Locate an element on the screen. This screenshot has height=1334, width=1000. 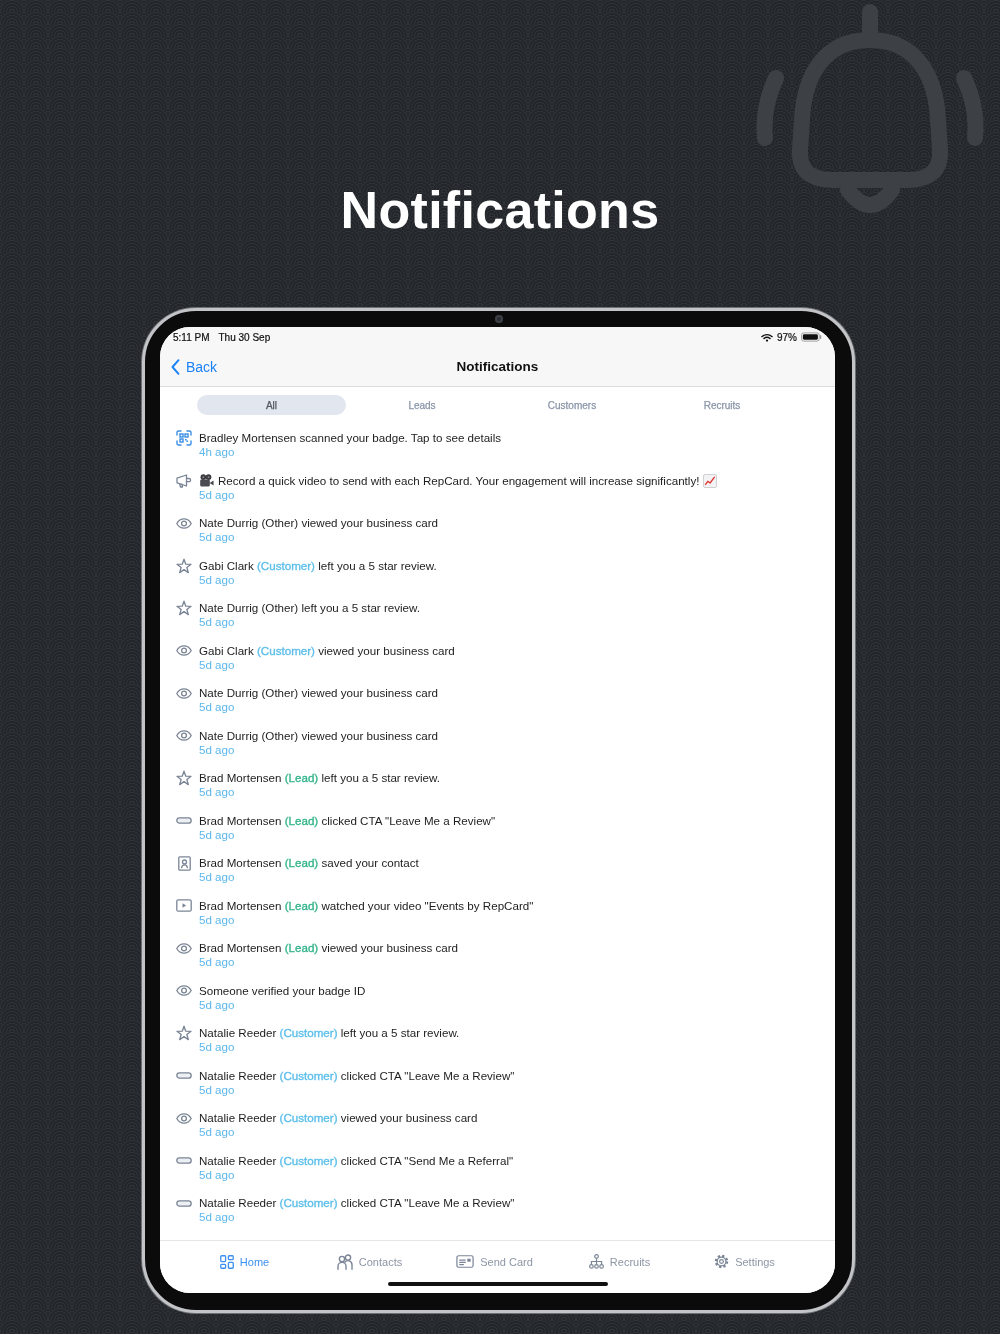
status-date: Thu 30 Sep is located at coordinates (244, 337).